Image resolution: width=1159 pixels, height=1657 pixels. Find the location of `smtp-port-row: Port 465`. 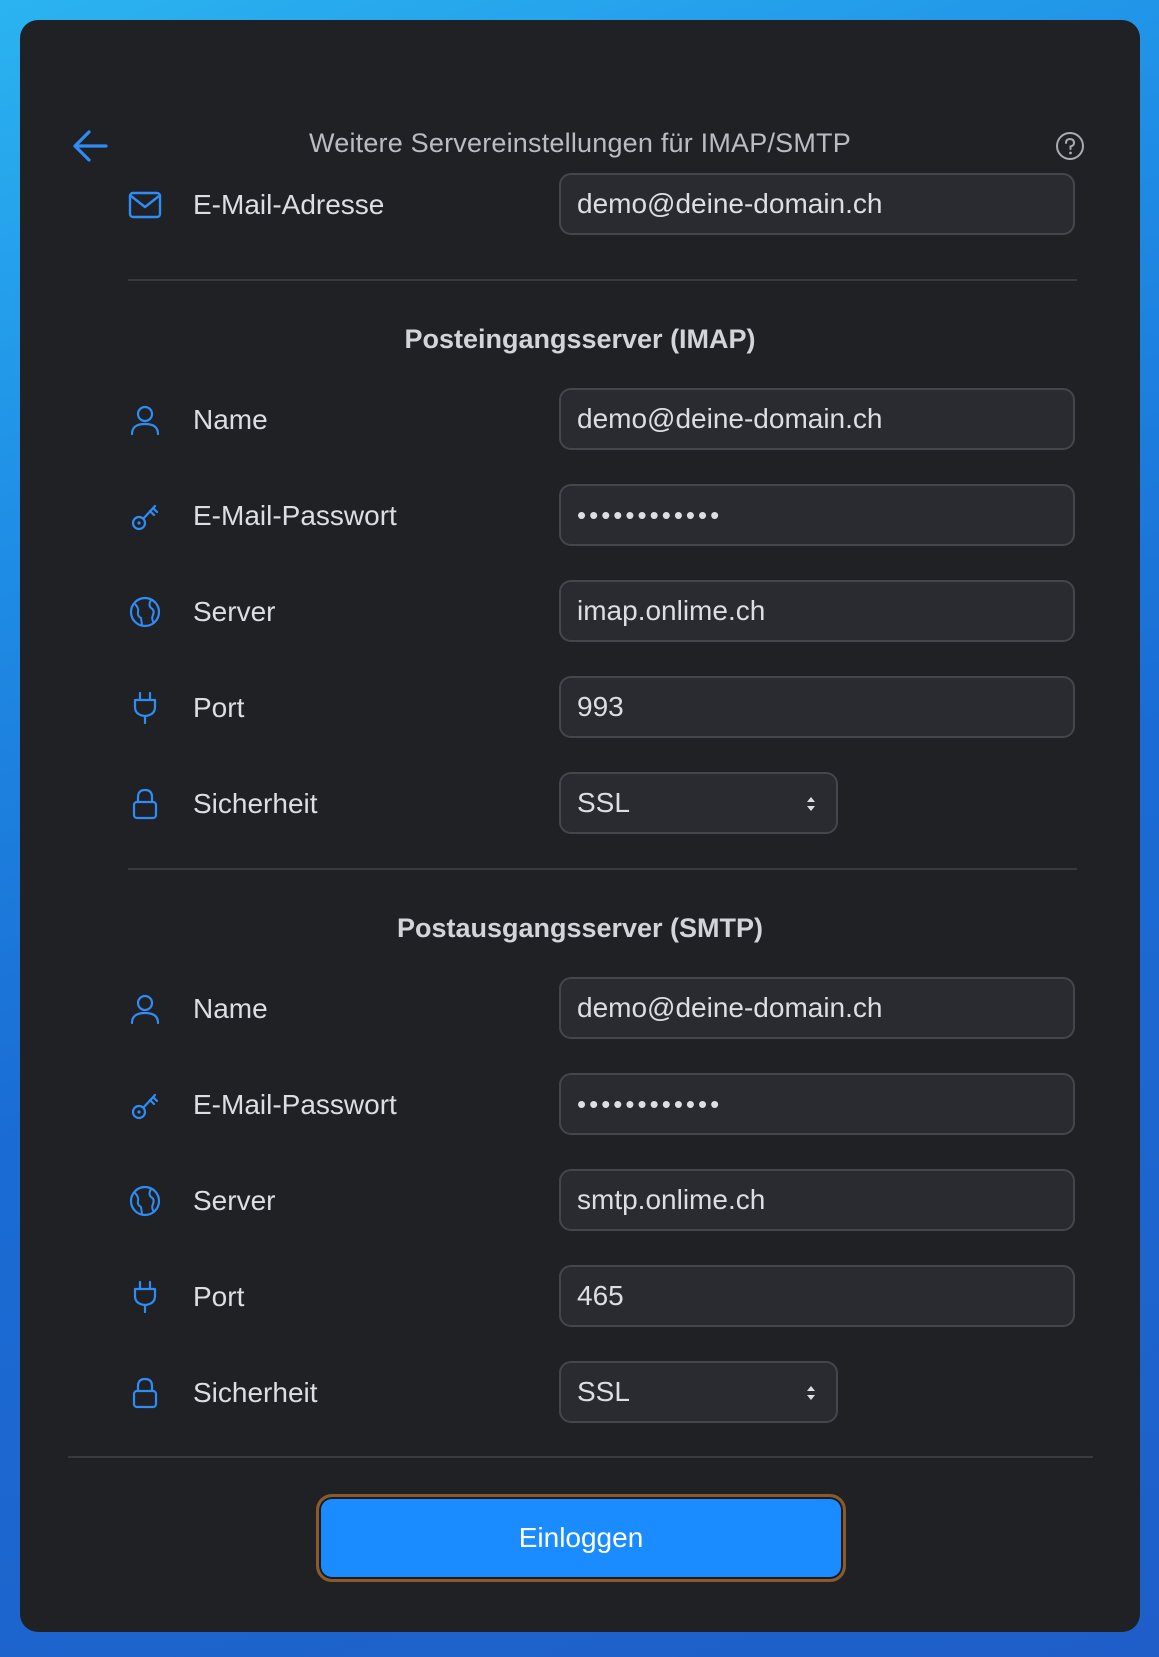

smtp-port-row: Port 465 is located at coordinates (603, 1297).